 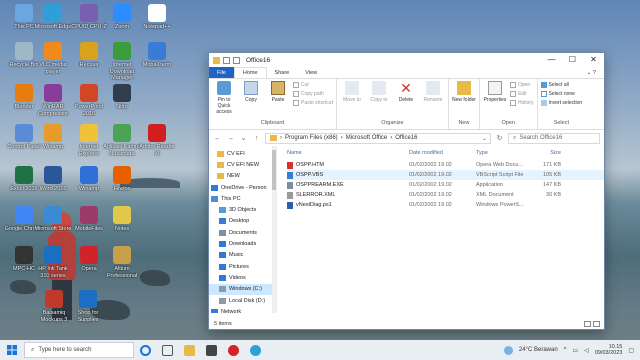 I want to click on refresh-icon: ↻, so click(x=499, y=138).